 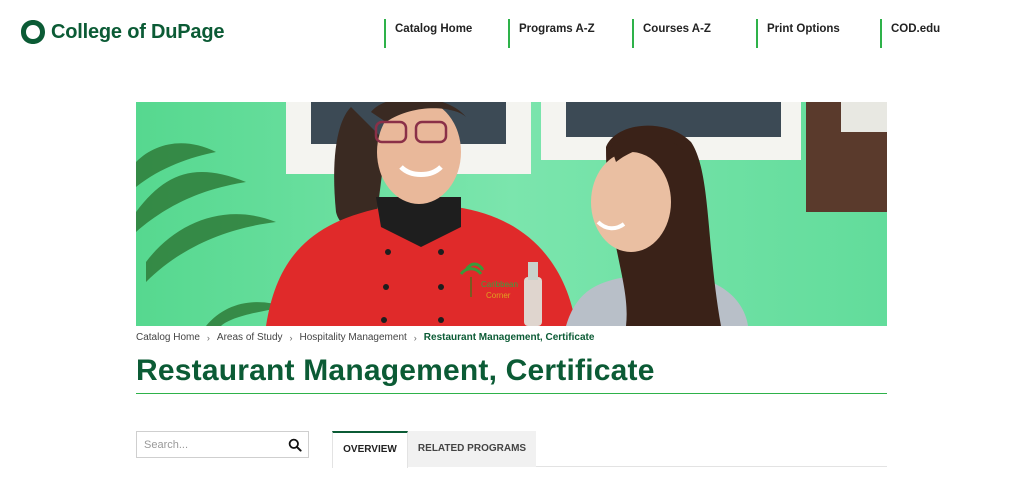 What do you see at coordinates (395, 370) in the screenshot?
I see `page-title: Restaurant Management, Certificate` at bounding box center [395, 370].